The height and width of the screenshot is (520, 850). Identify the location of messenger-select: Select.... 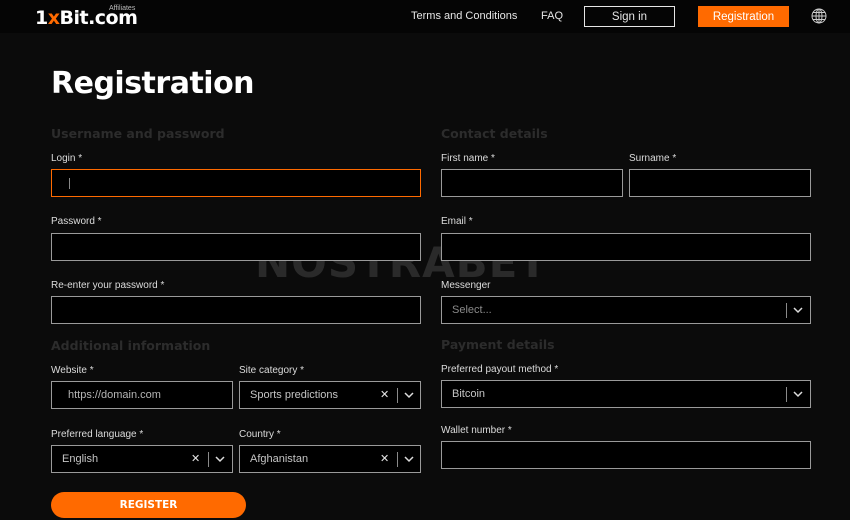
(626, 310).